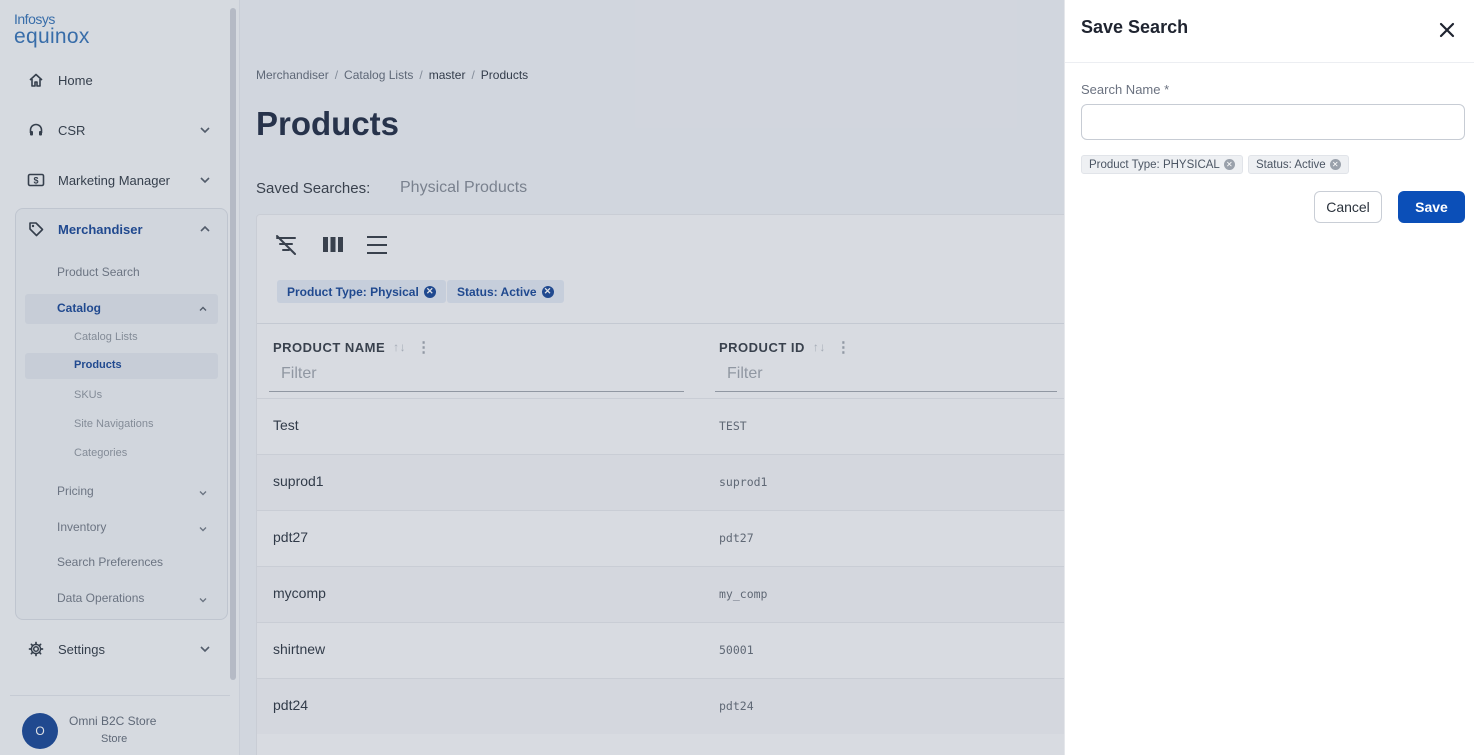 This screenshot has height=755, width=1474. Describe the element at coordinates (1298, 164) in the screenshot. I see `drawer-chip-status: Status: Active ✕` at that location.